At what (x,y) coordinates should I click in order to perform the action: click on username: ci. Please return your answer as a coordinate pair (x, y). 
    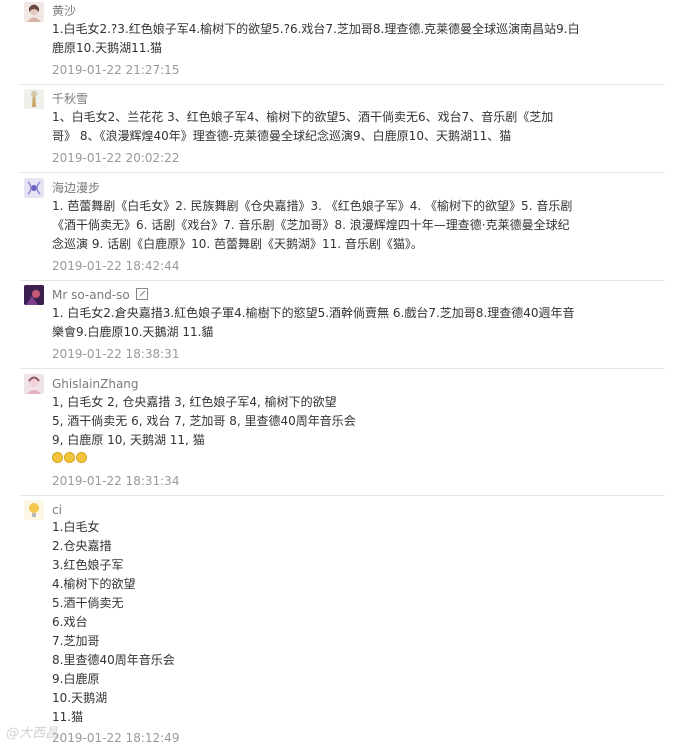
    Looking at the image, I should click on (57, 510).